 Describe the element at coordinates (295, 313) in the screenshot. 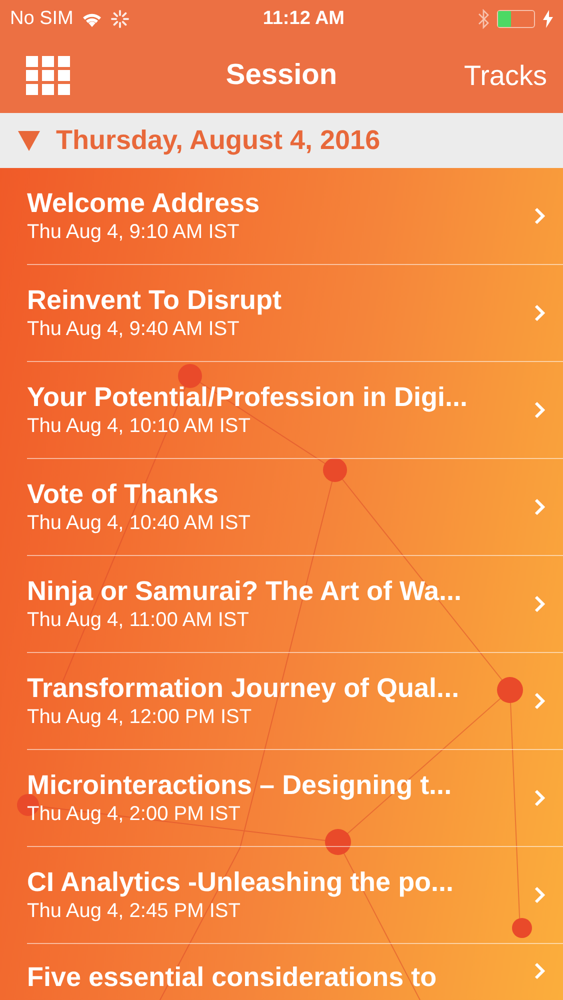

I see `session-row: Reinvent To Disrupt Thu Aug 4, 9:40 AM IST` at that location.